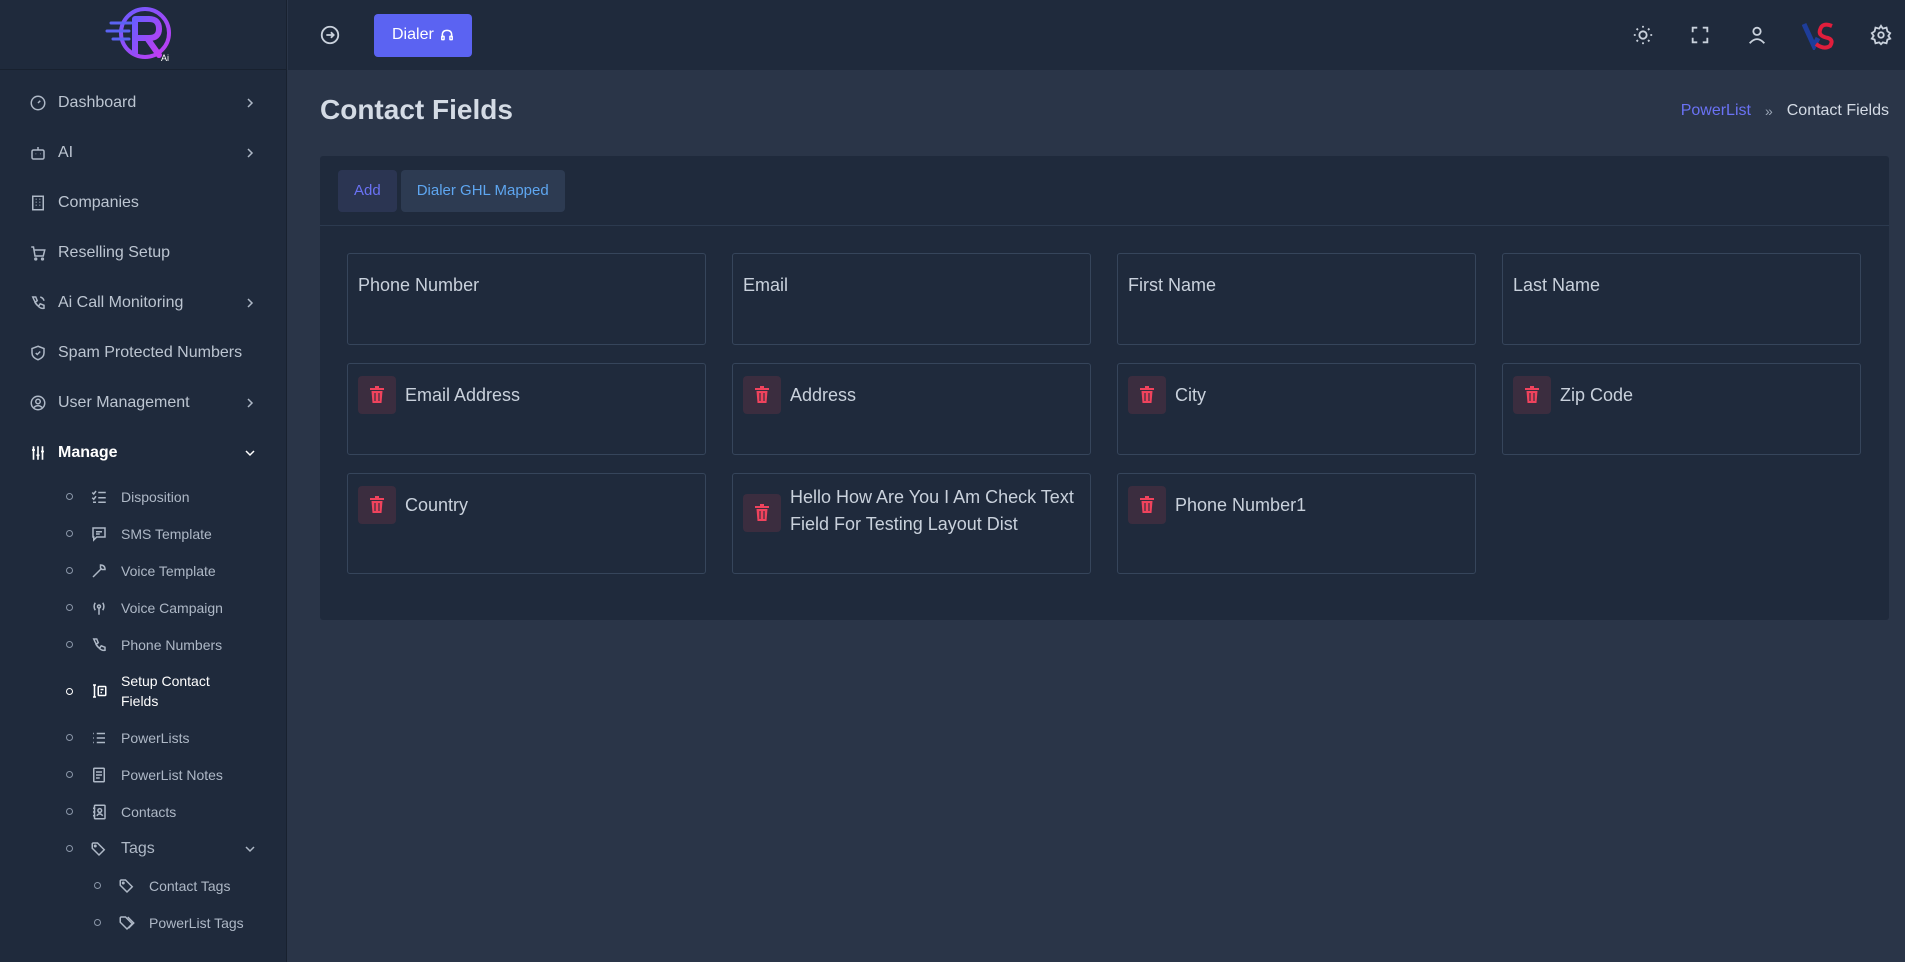 The width and height of the screenshot is (1905, 962). I want to click on sidebar-subitem-label: Disposition, so click(155, 496).